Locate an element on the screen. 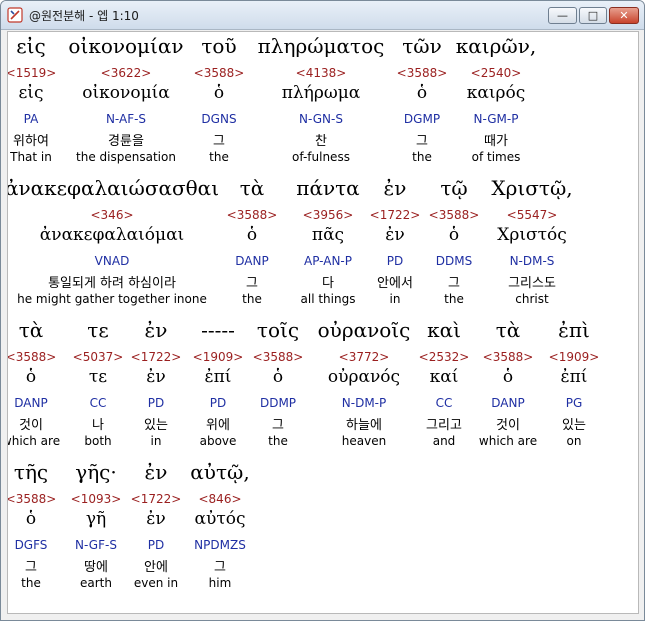 The image size is (645, 621). word-greek: τοῖς is located at coordinates (278, 330).